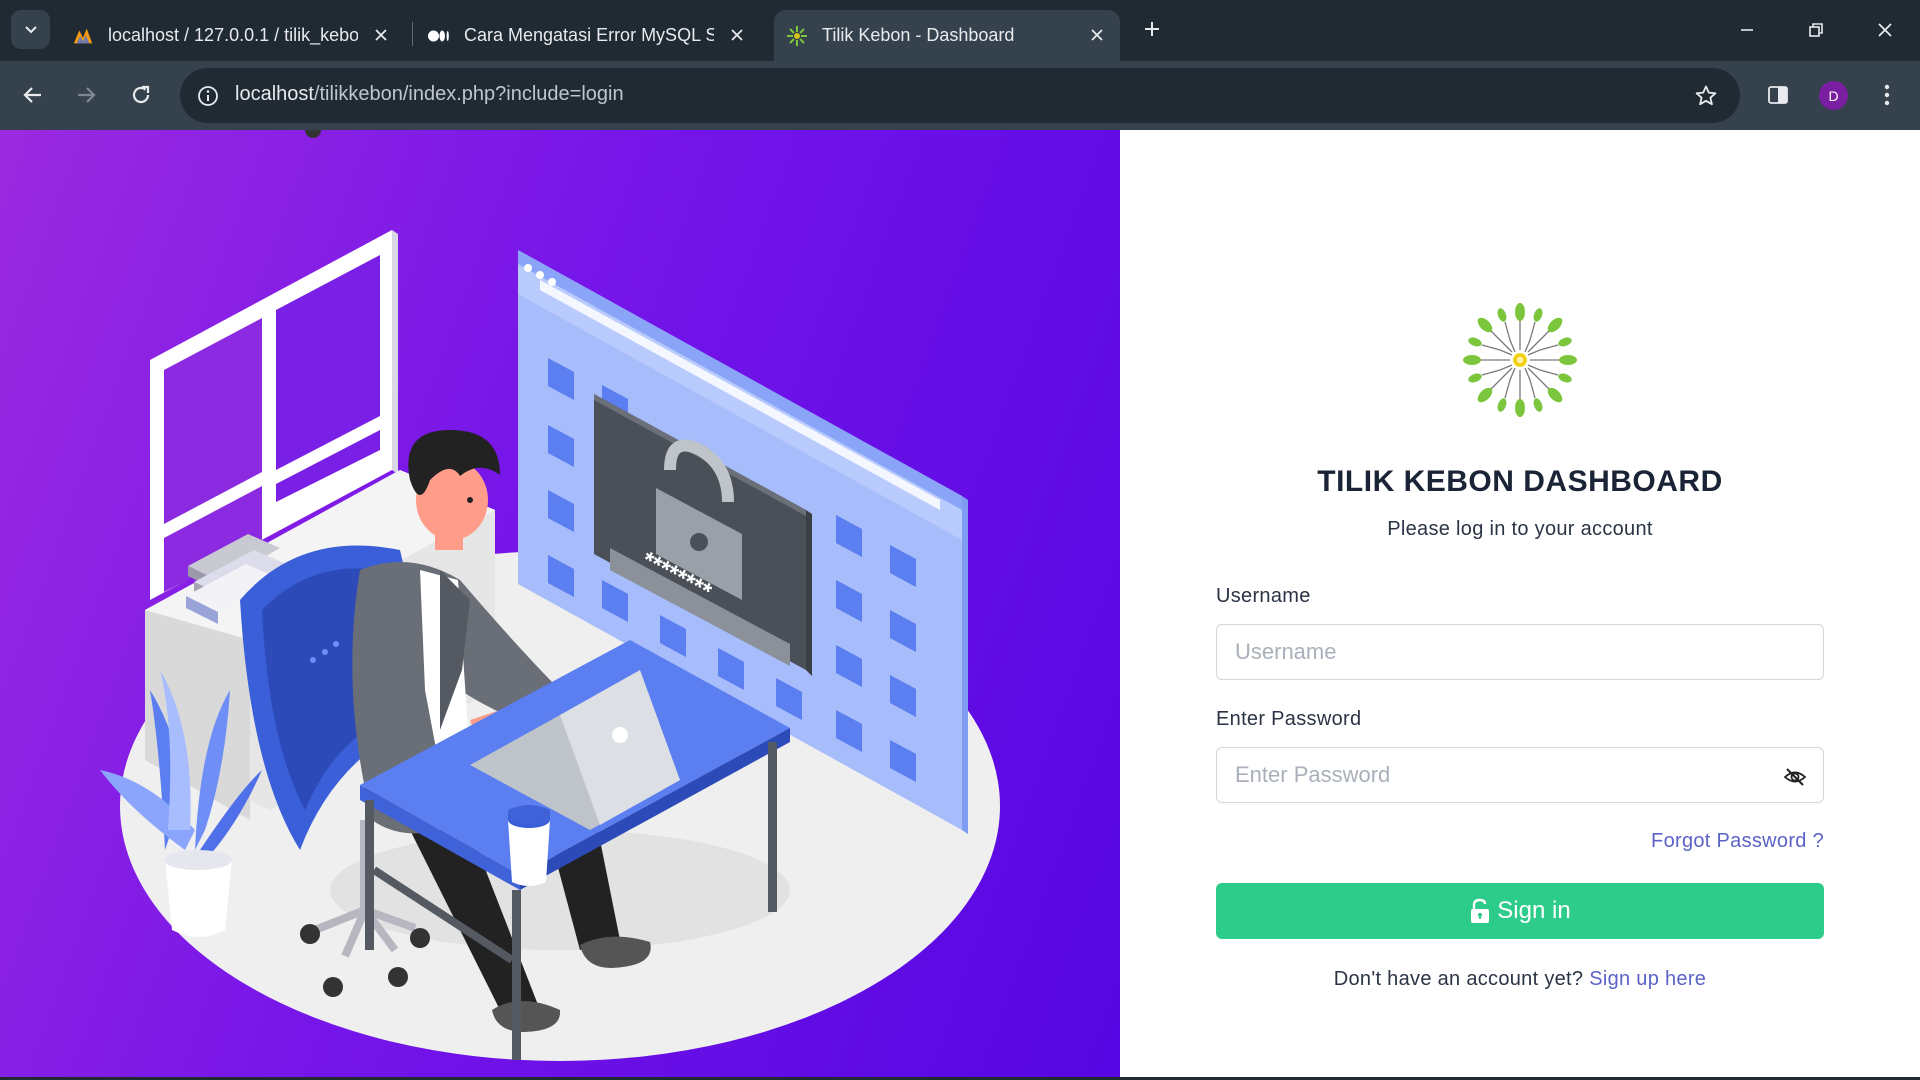  What do you see at coordinates (1520, 360) in the screenshot?
I see `tilik-kebon-logo` at bounding box center [1520, 360].